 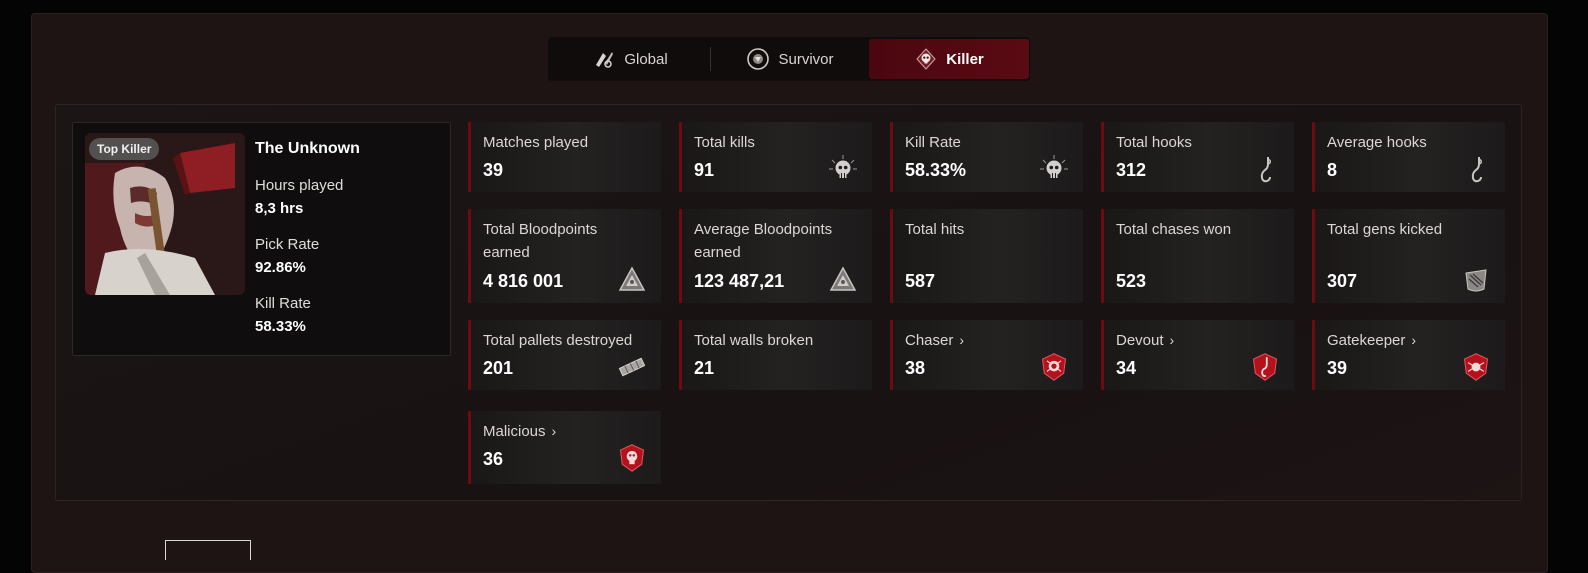 What do you see at coordinates (926, 59) in the screenshot?
I see `killer-skull-icon` at bounding box center [926, 59].